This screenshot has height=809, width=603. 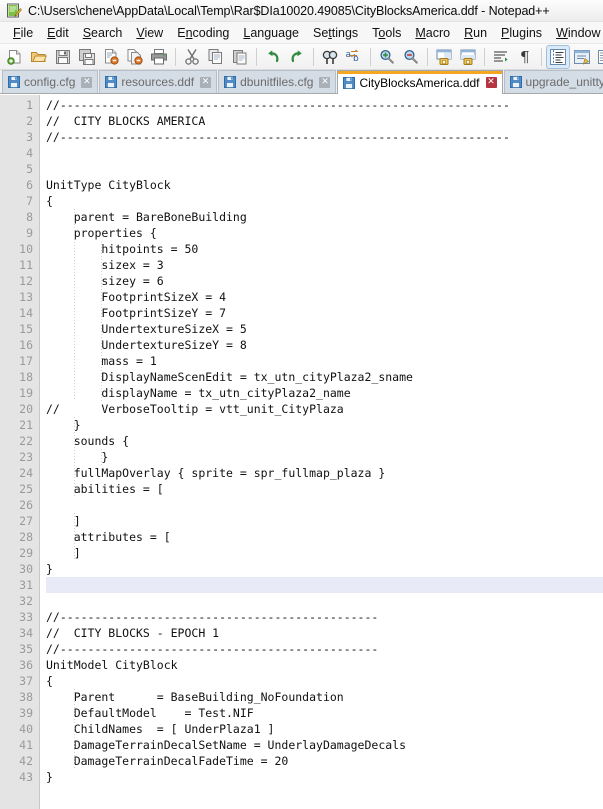 I want to click on menu-item-window: Window, so click(x=576, y=33).